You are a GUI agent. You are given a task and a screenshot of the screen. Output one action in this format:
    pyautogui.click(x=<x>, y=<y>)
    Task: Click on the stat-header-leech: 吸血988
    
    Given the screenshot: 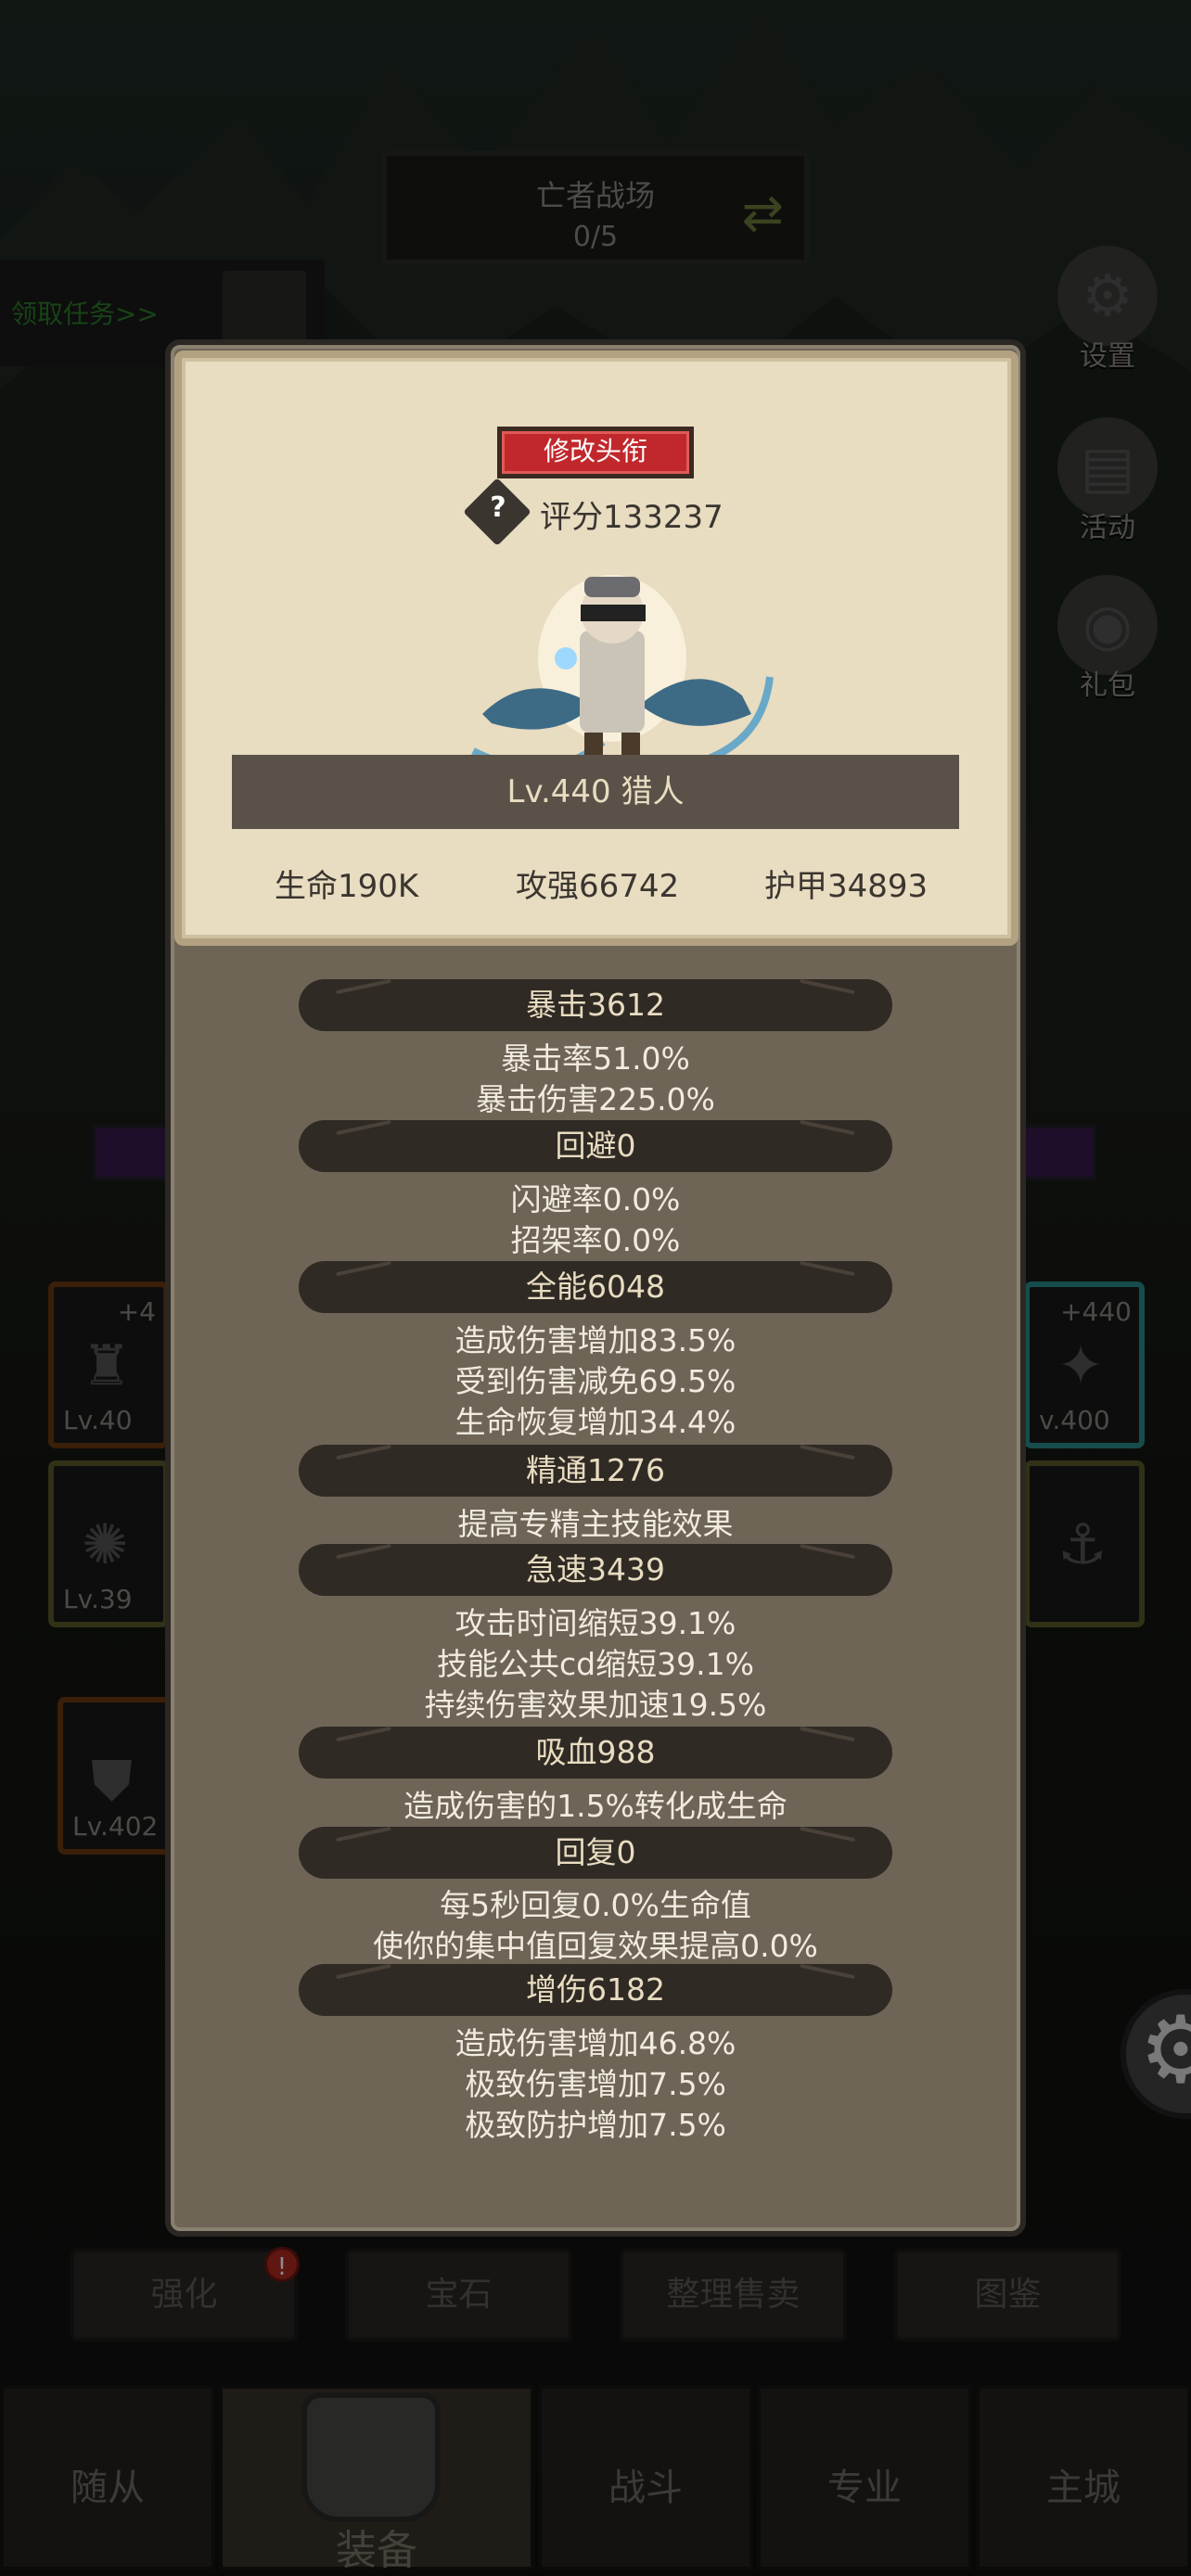 What is the action you would take?
    pyautogui.click(x=595, y=1753)
    